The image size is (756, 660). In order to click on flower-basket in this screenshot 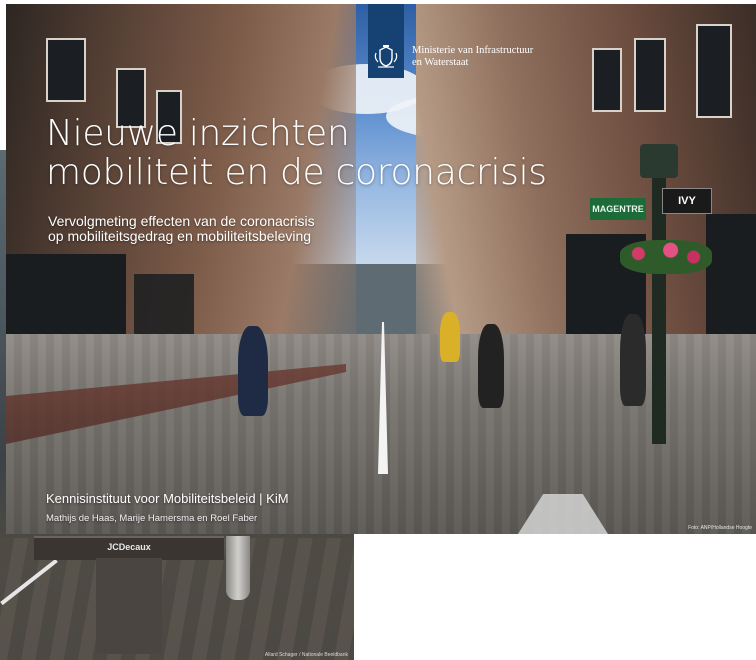, I will do `click(666, 257)`.